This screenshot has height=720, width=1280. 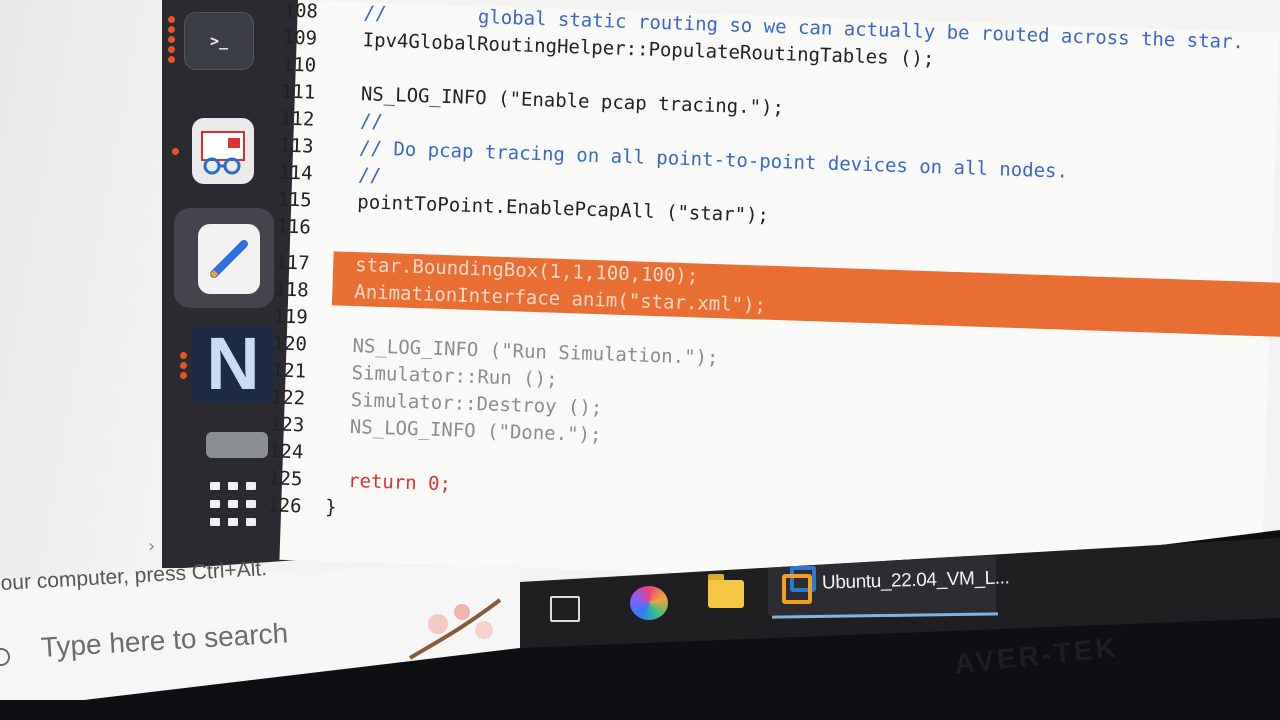 What do you see at coordinates (233, 364) in the screenshot?
I see `netanim-app-icon: N` at bounding box center [233, 364].